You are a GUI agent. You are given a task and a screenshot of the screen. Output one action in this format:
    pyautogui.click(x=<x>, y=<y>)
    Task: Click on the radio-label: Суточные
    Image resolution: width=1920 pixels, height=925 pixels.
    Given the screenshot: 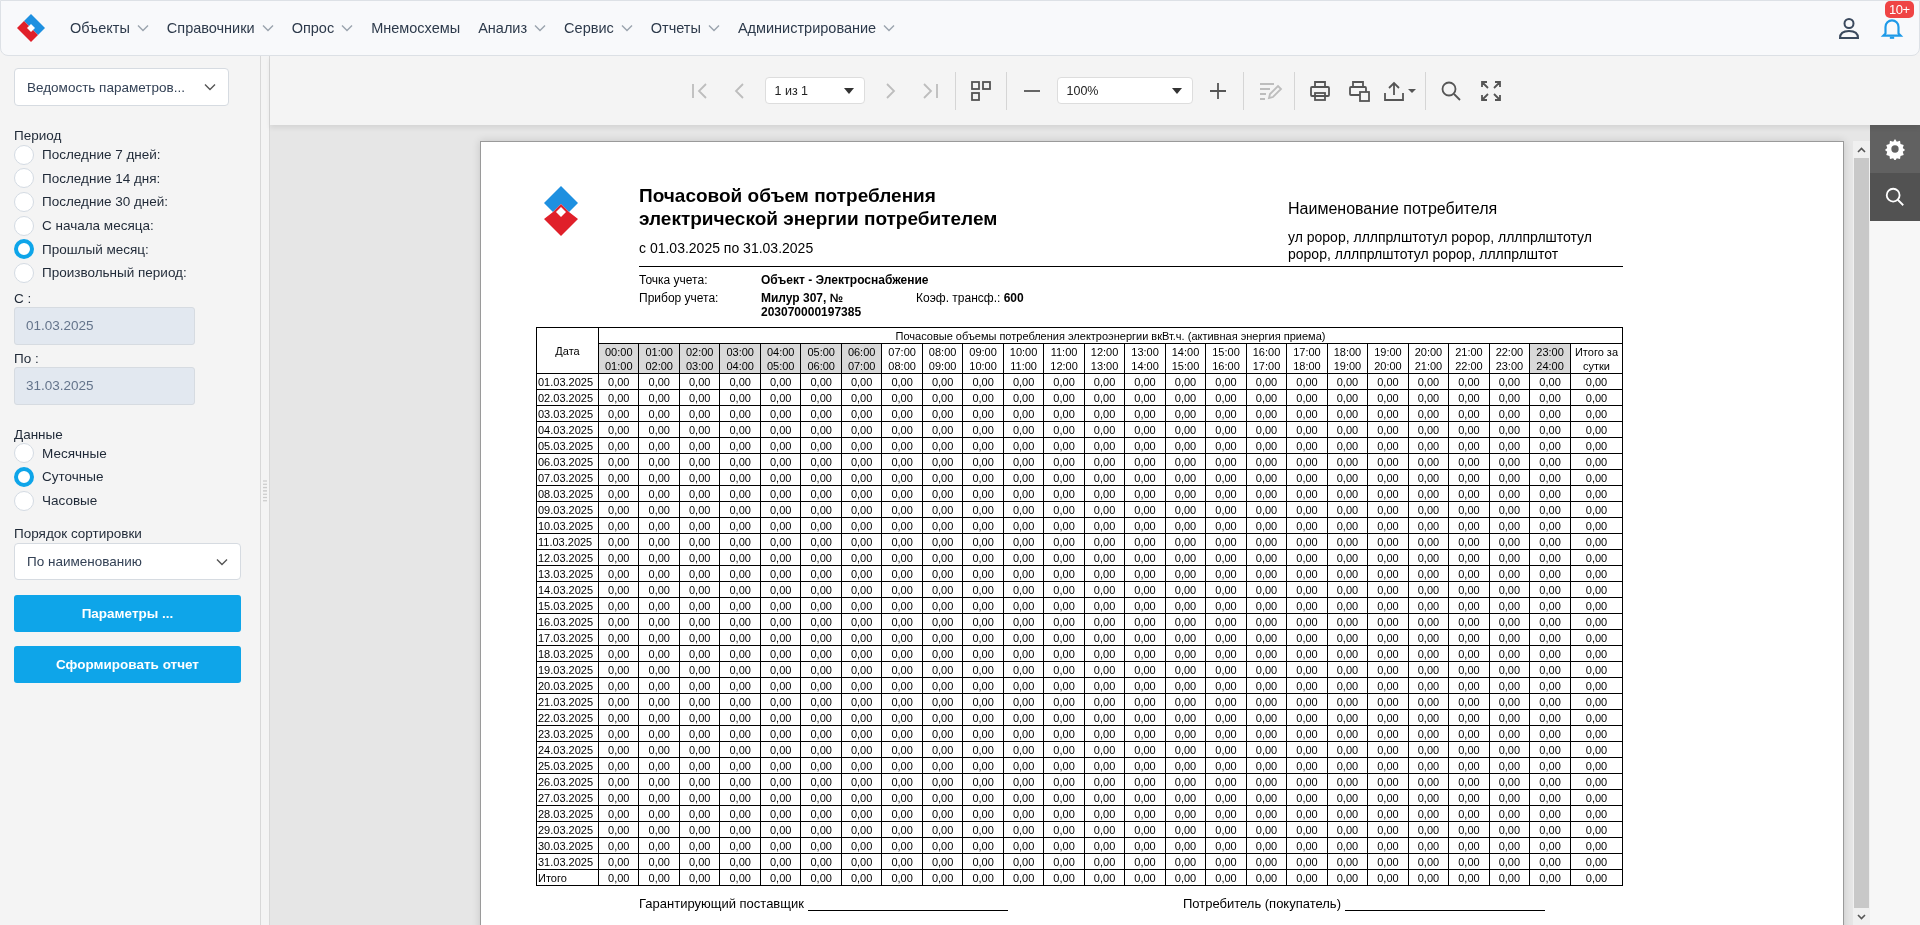 What is the action you would take?
    pyautogui.click(x=73, y=477)
    